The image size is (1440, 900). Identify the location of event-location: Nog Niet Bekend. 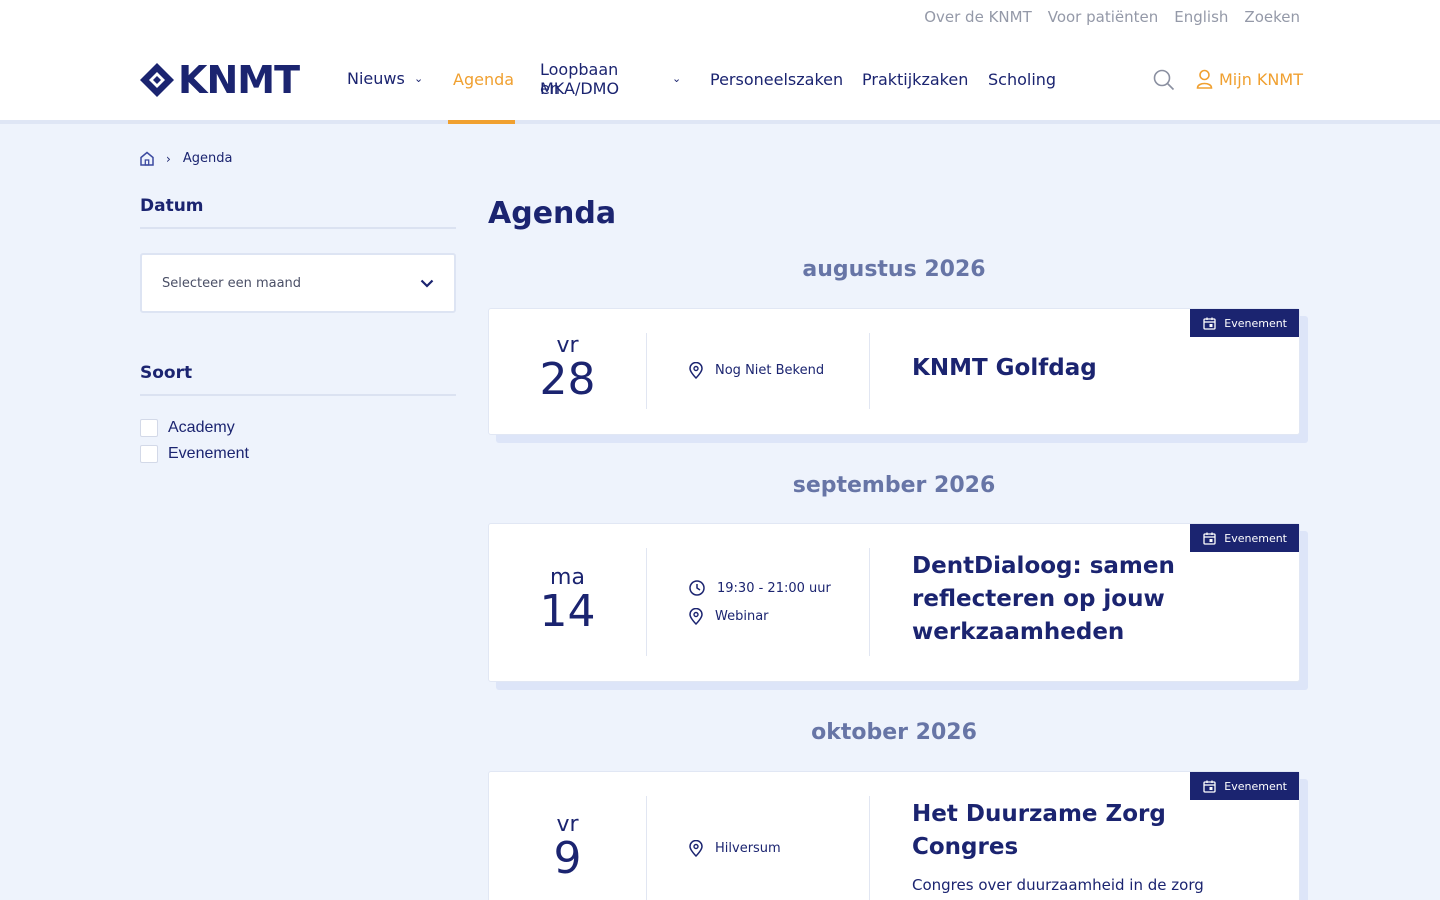
(756, 370).